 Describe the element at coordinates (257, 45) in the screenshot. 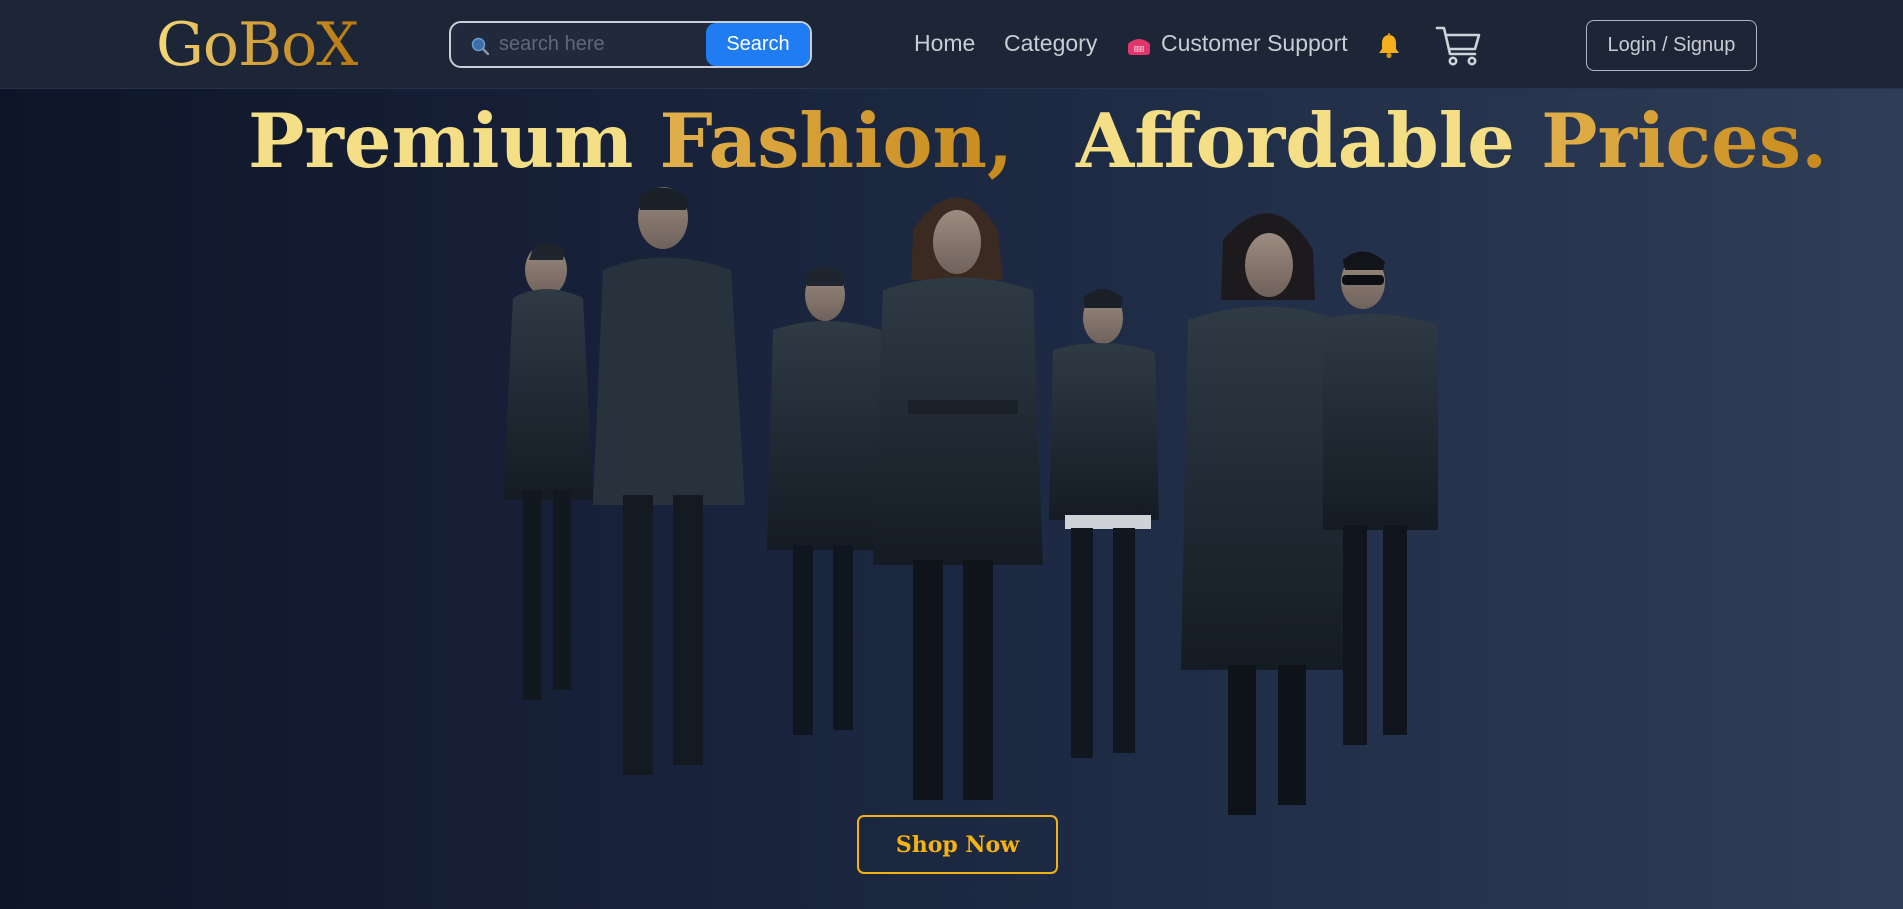

I see `brand-logo: GoBoX` at that location.